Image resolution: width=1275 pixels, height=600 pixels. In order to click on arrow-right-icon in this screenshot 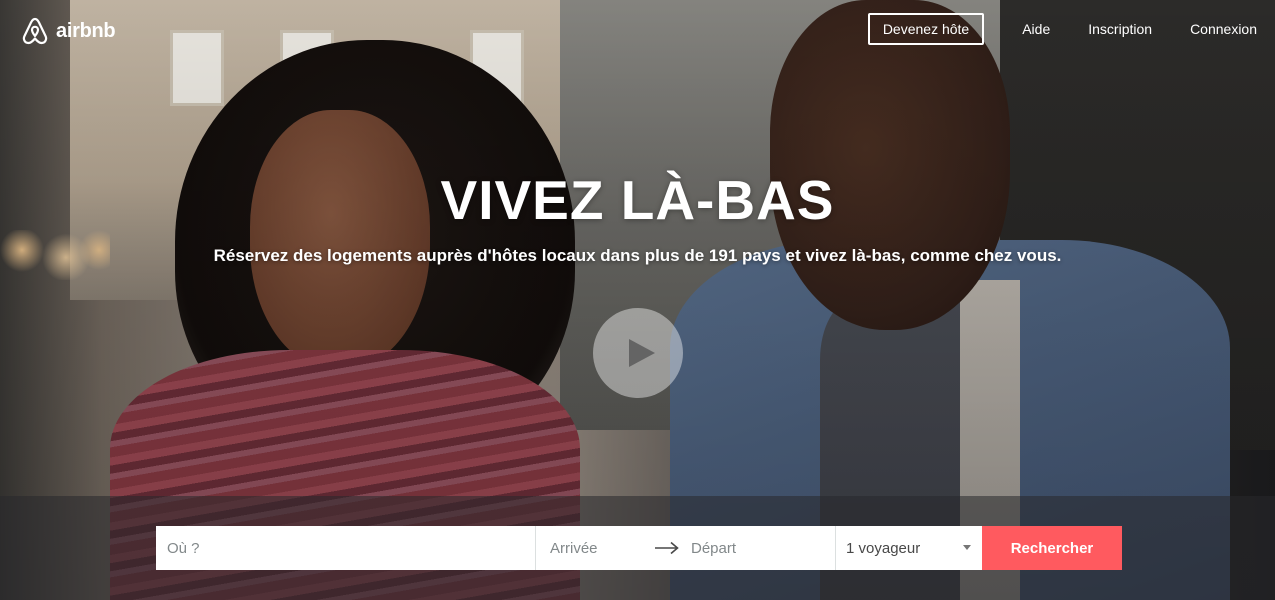, I will do `click(672, 548)`.